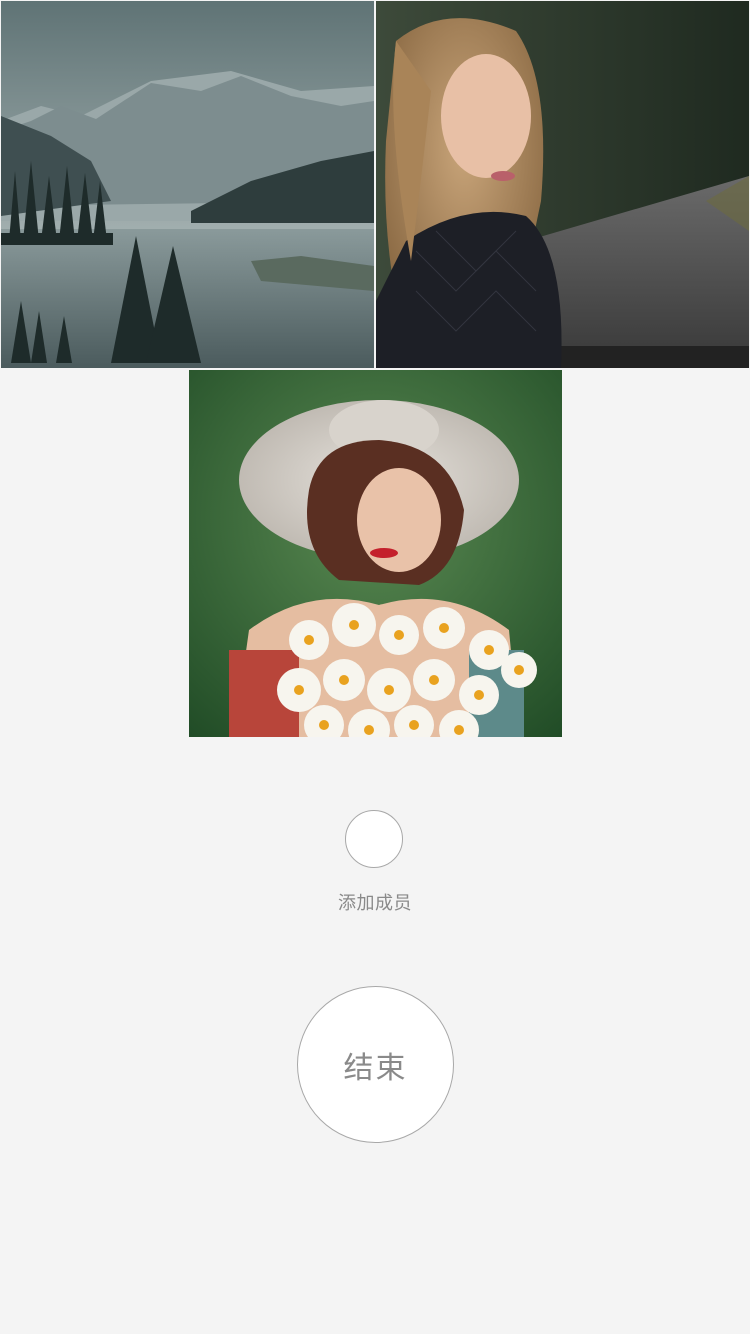  I want to click on woman-with-hat-and-daisies-photo, so click(375, 553).